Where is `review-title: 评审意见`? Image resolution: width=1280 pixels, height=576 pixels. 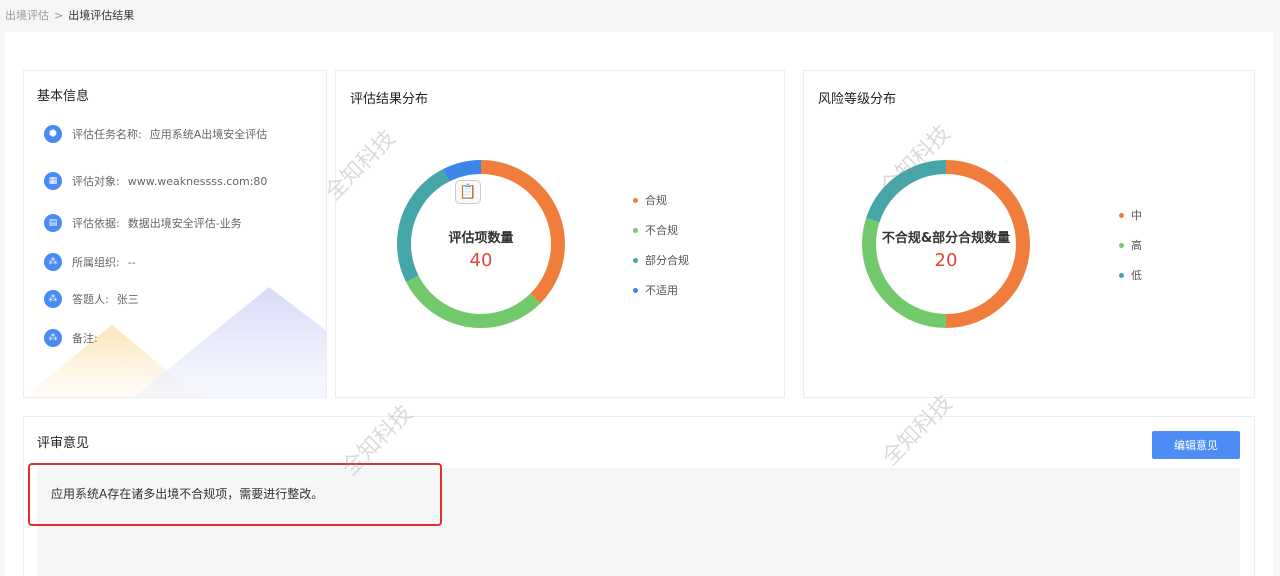 review-title: 评审意见 is located at coordinates (63, 443).